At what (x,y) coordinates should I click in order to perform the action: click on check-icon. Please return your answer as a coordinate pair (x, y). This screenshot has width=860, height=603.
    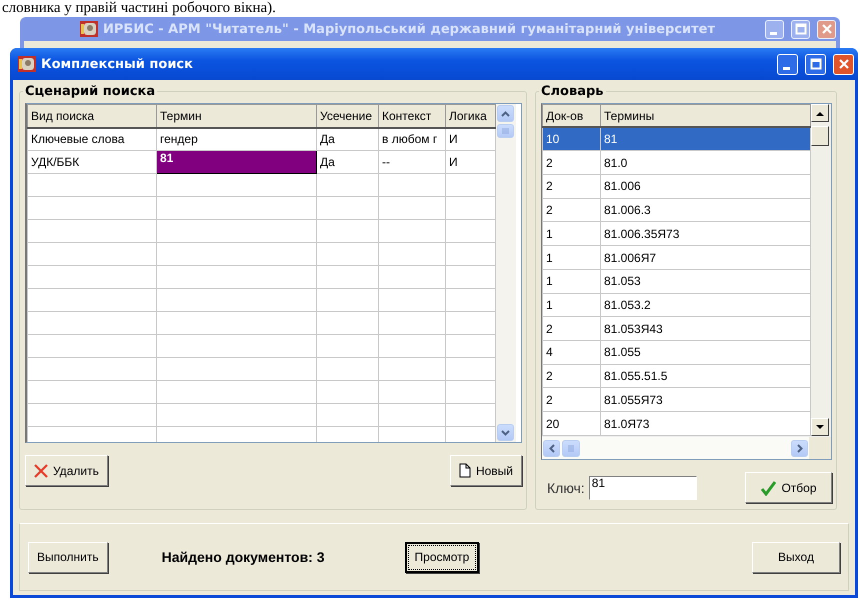
    Looking at the image, I should click on (768, 488).